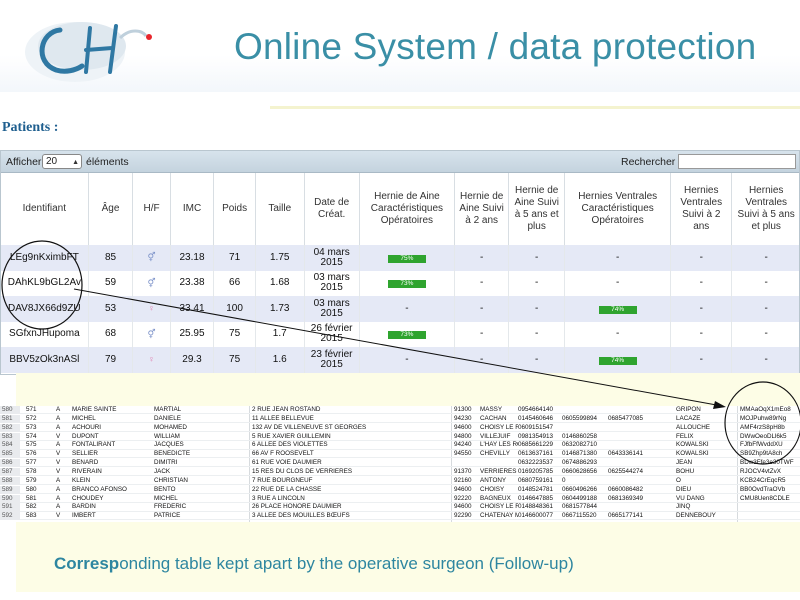 Image resolution: width=800 pixels, height=600 pixels. What do you see at coordinates (62, 161) in the screenshot?
I see `page-length-select: 20 ▲` at bounding box center [62, 161].